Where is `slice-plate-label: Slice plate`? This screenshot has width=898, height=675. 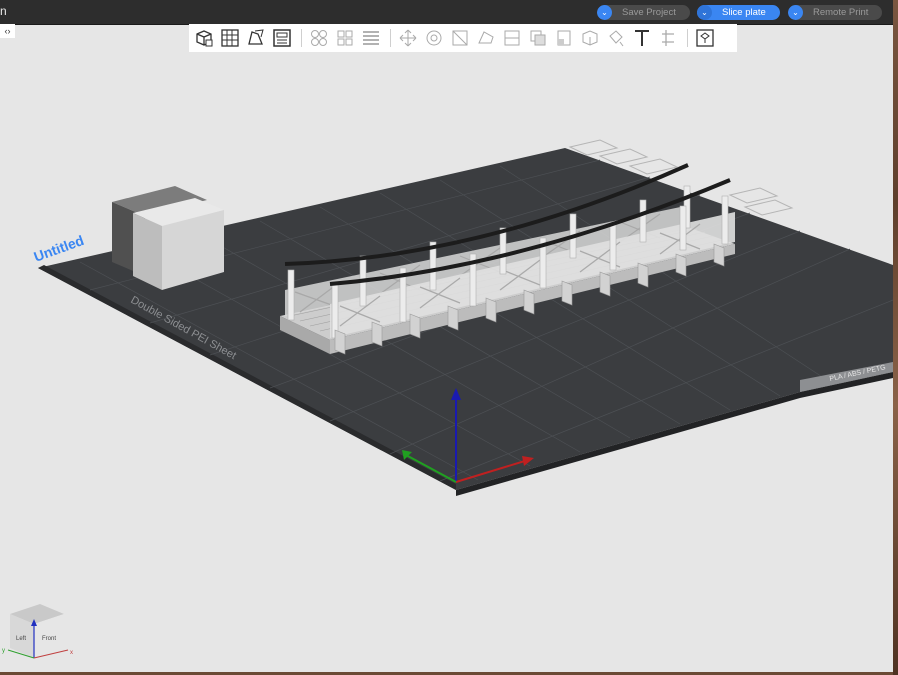
slice-plate-label: Slice plate is located at coordinates (744, 12).